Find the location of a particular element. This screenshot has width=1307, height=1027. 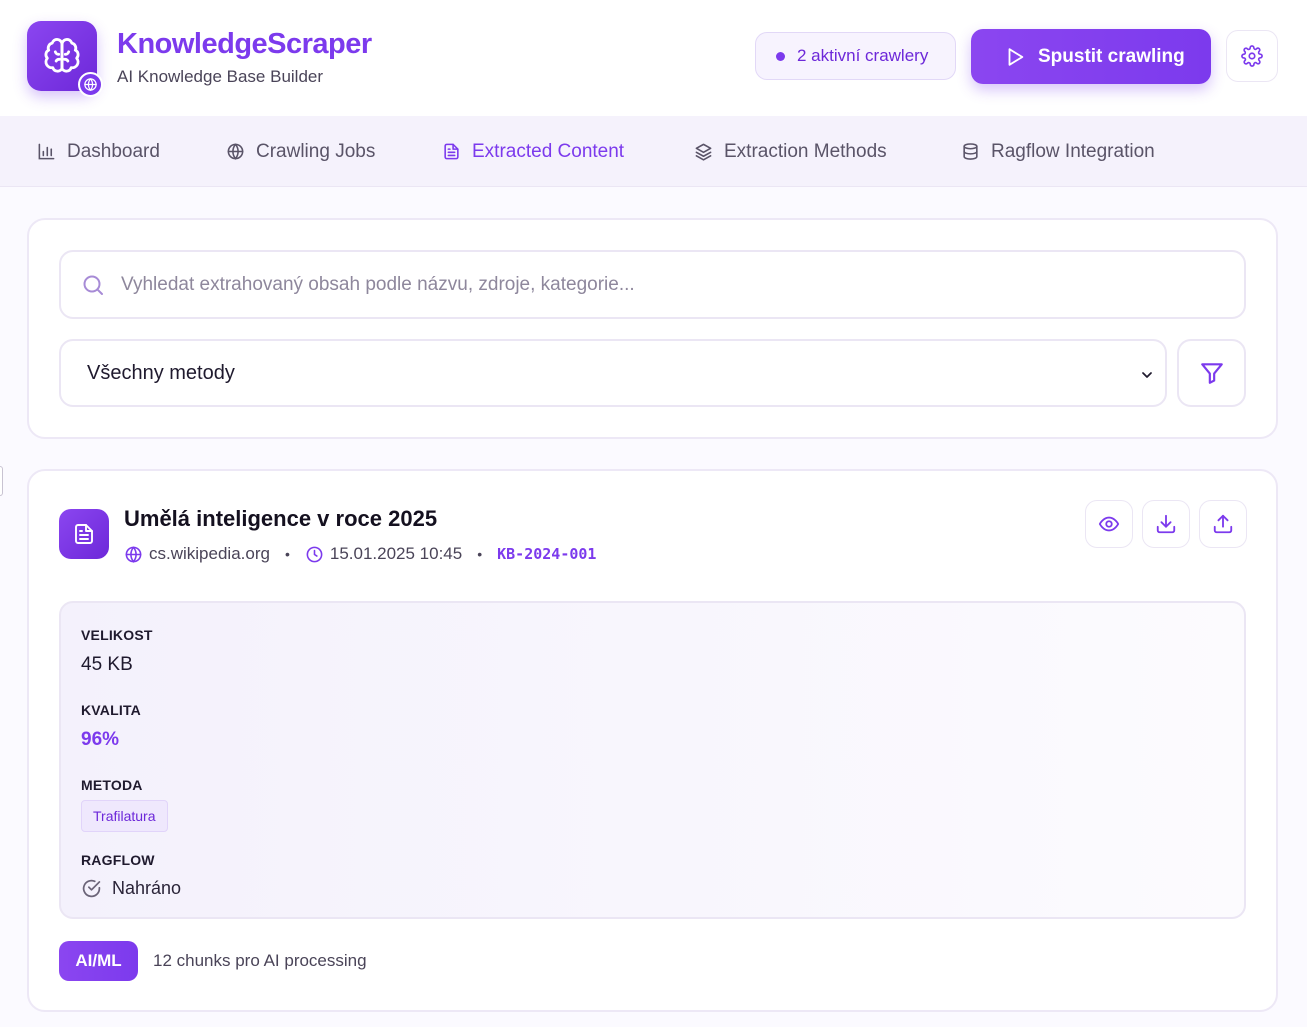

settings-button is located at coordinates (1252, 56).